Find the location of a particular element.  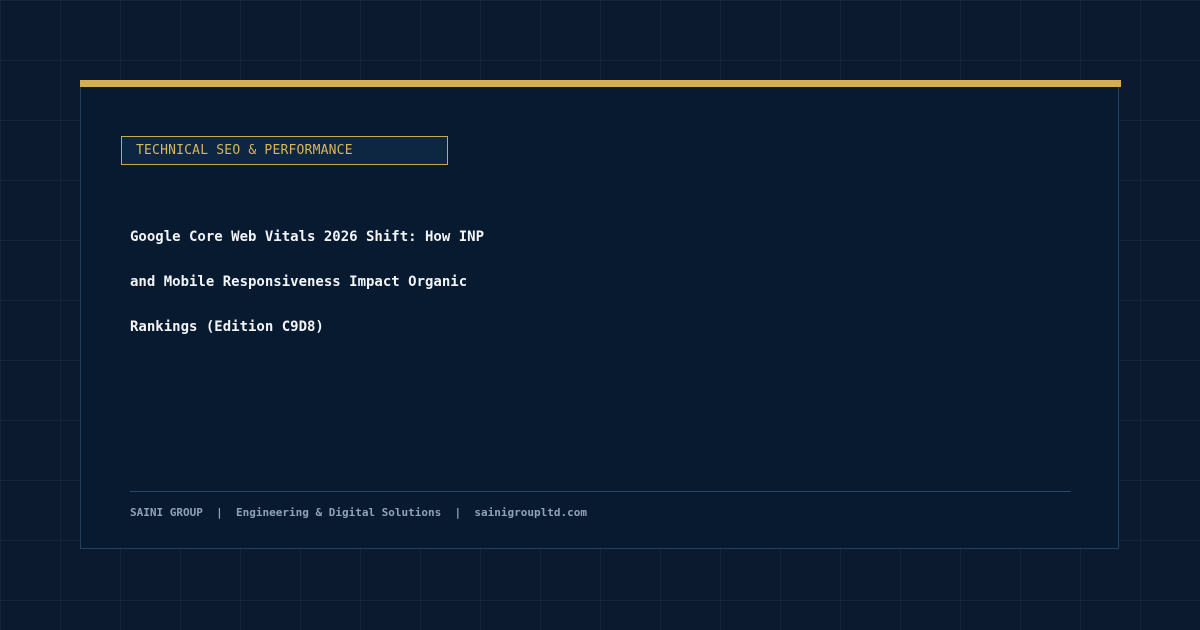

article-title-line-2: and Mobile Responsiveness Impact Organic is located at coordinates (299, 282).